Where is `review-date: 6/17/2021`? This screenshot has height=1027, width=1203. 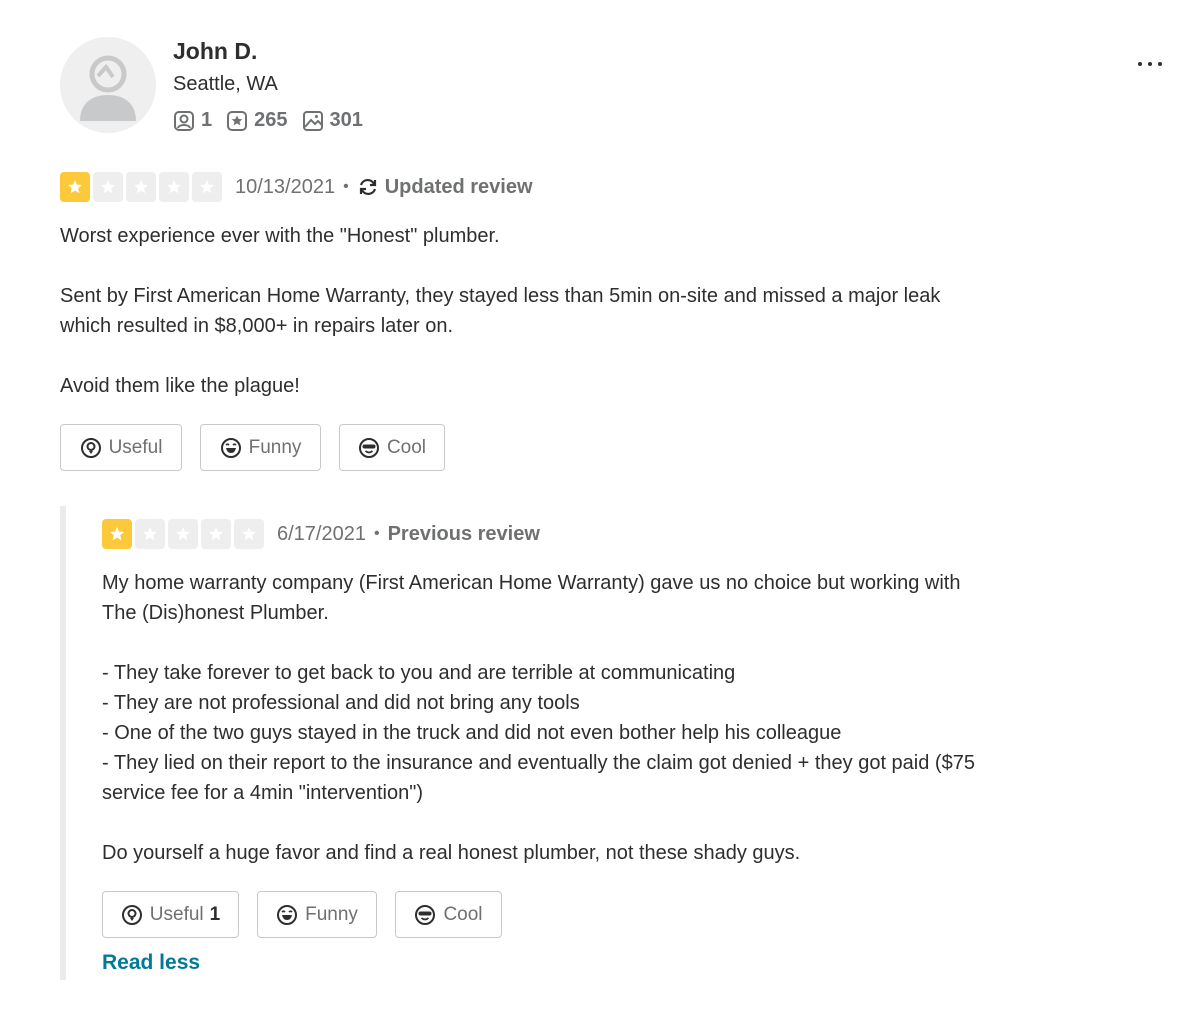
review-date: 6/17/2021 is located at coordinates (321, 533).